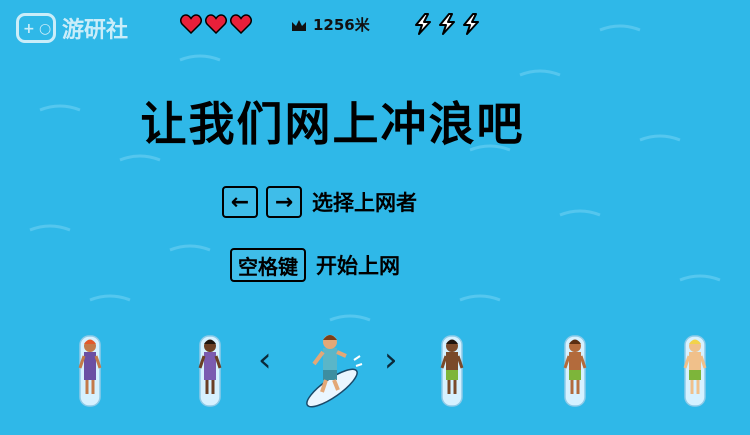 The height and width of the screenshot is (435, 750). What do you see at coordinates (284, 202) in the screenshot?
I see `right-arrow-key: →` at bounding box center [284, 202].